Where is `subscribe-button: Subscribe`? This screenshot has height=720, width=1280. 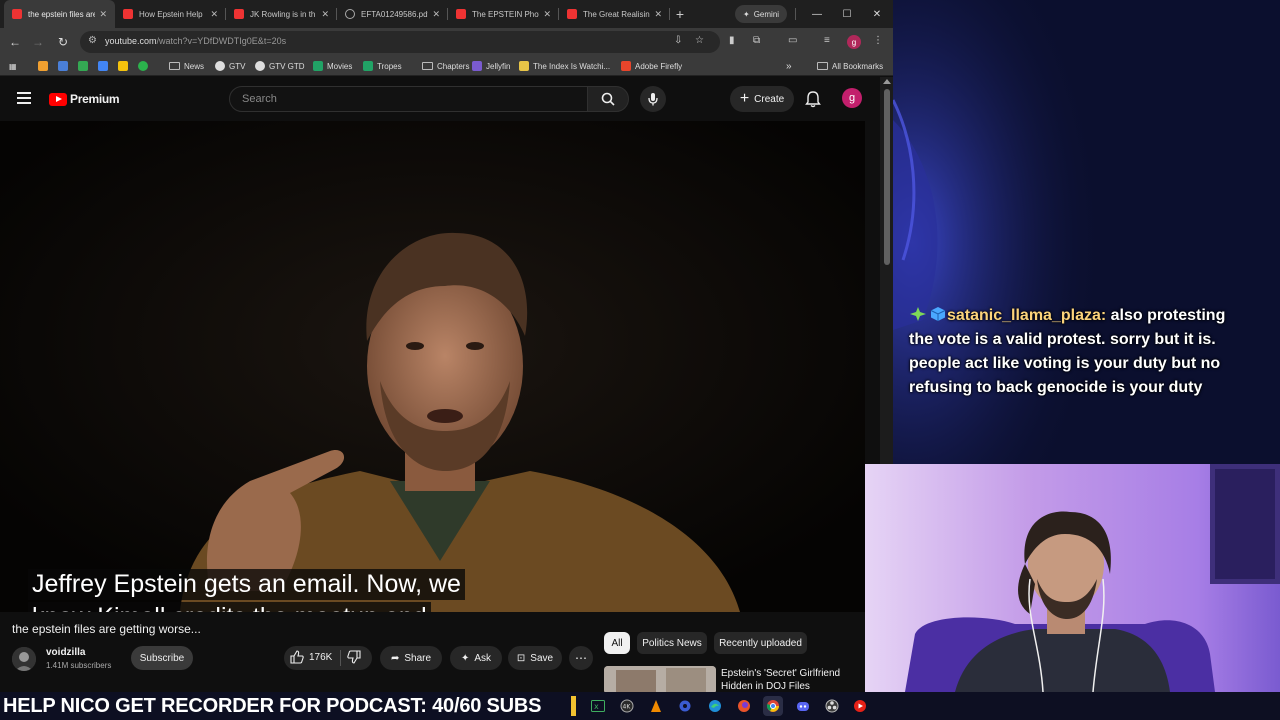
subscribe-button: Subscribe is located at coordinates (162, 658).